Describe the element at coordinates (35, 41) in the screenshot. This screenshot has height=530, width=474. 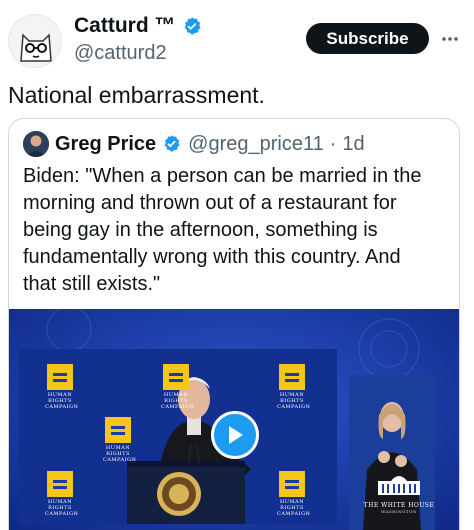
I see `cat-avatar-icon` at that location.